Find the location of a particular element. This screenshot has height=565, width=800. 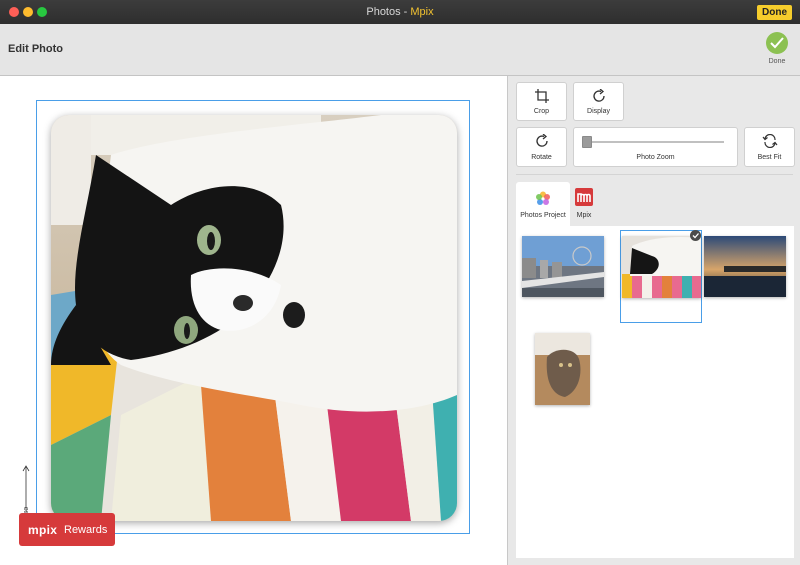

tab-mpix: Mpix is located at coordinates (584, 204).